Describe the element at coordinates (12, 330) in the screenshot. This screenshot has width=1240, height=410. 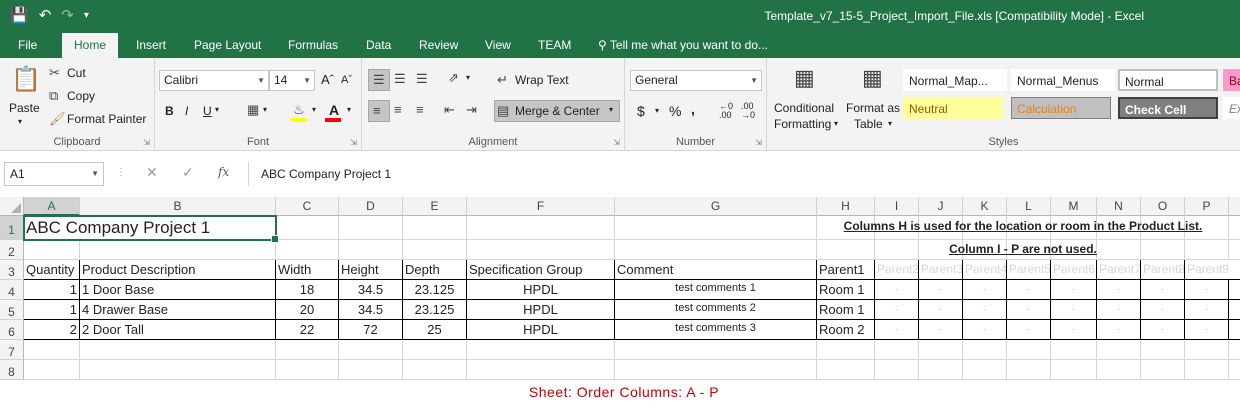
I see `row-header-6: 6` at that location.